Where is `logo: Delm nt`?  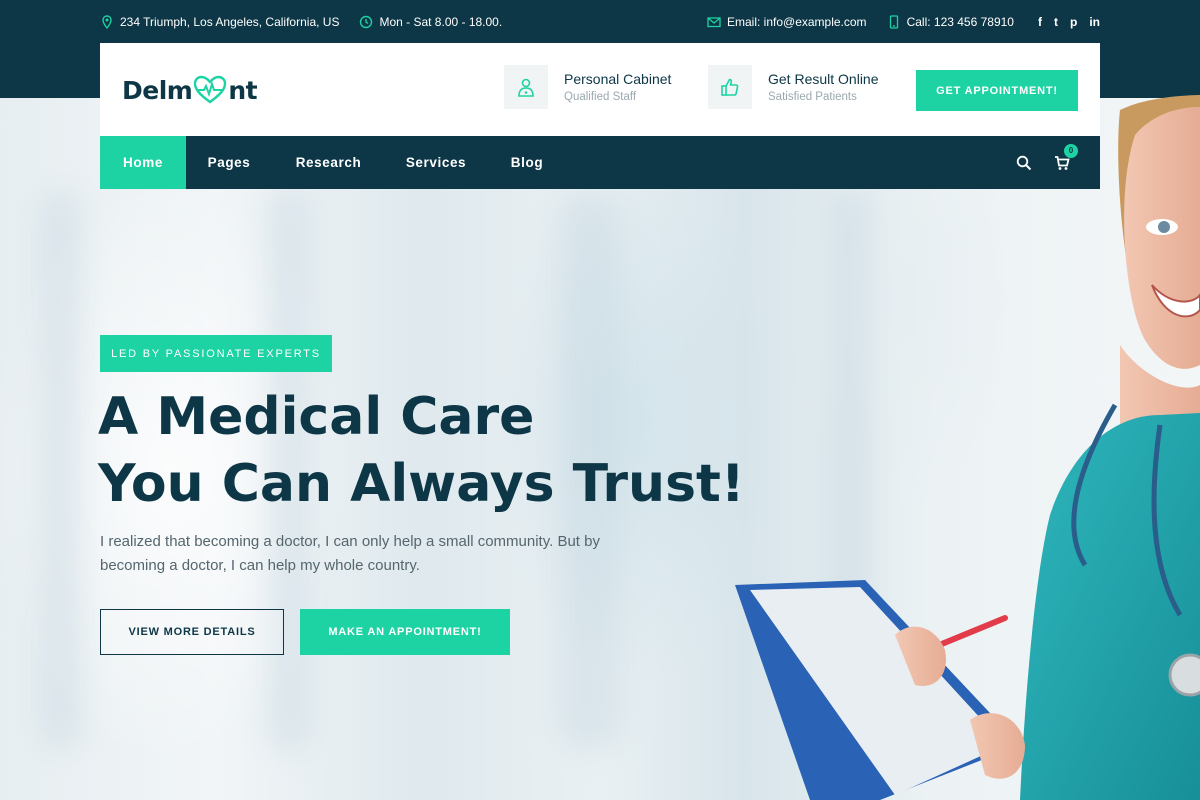 logo: Delm nt is located at coordinates (190, 90).